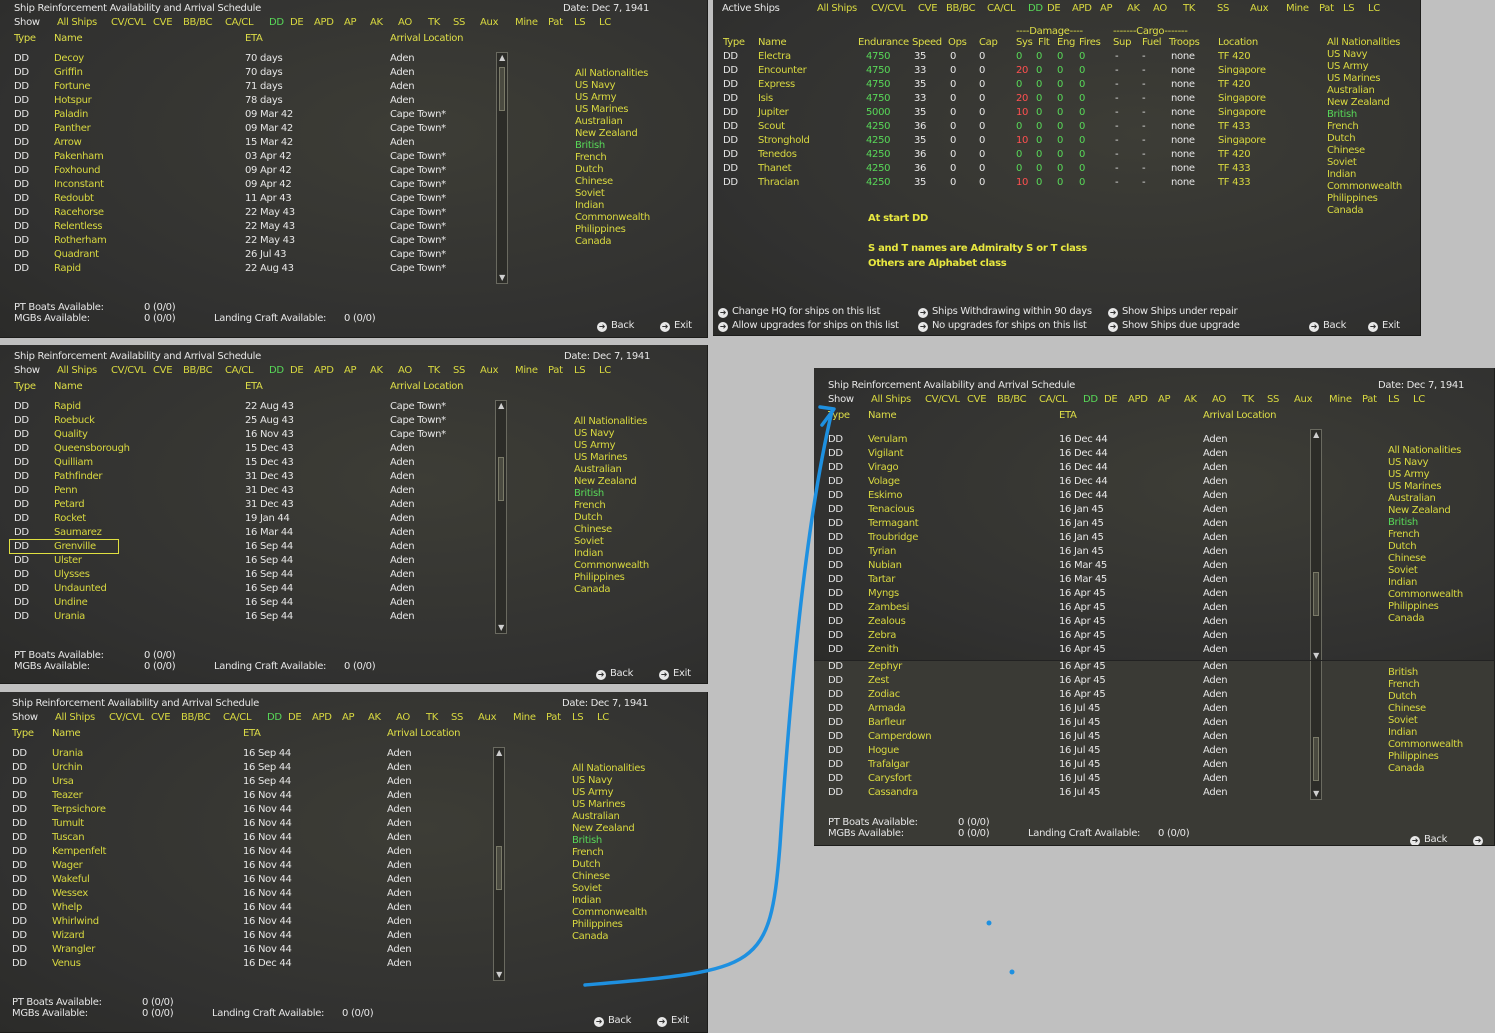 The image size is (1495, 1033). What do you see at coordinates (73, 949) in the screenshot?
I see `cell-name: Wrangler` at bounding box center [73, 949].